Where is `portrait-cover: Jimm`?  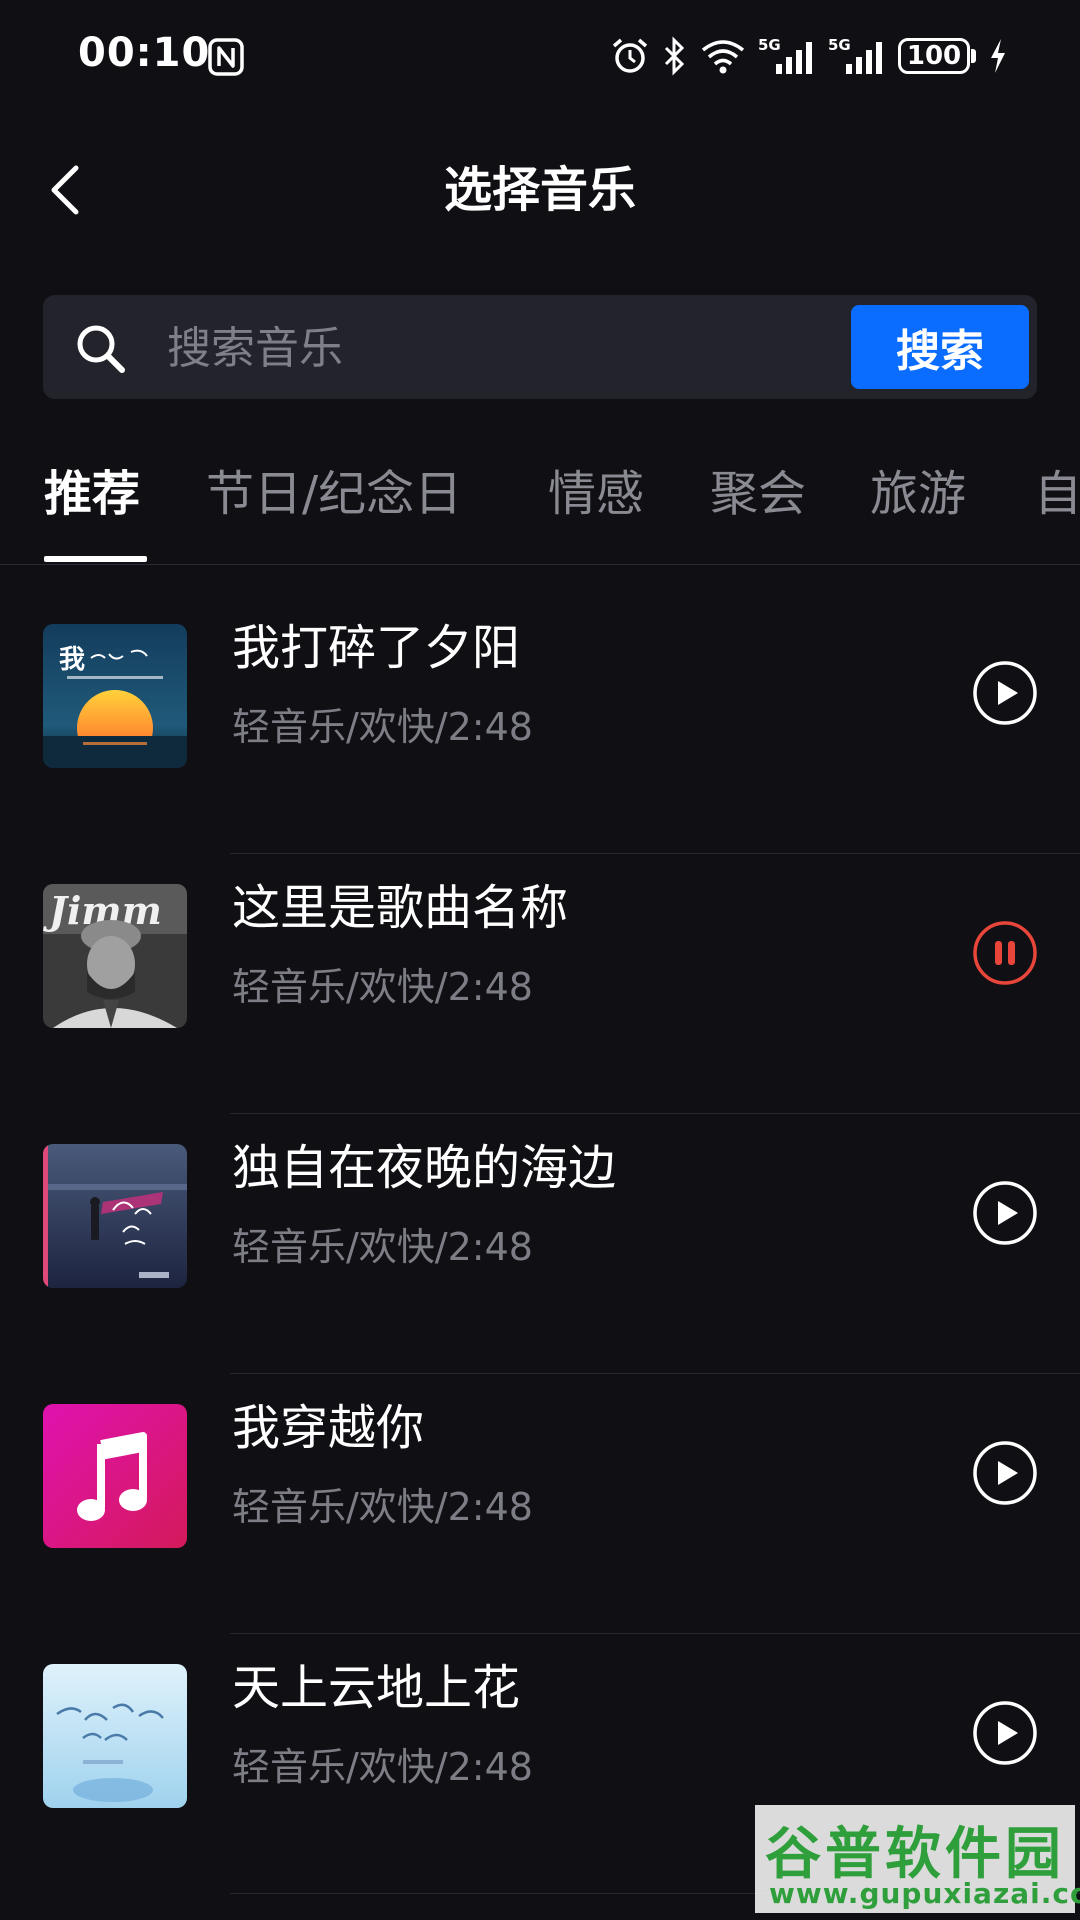 portrait-cover: Jimm is located at coordinates (115, 956).